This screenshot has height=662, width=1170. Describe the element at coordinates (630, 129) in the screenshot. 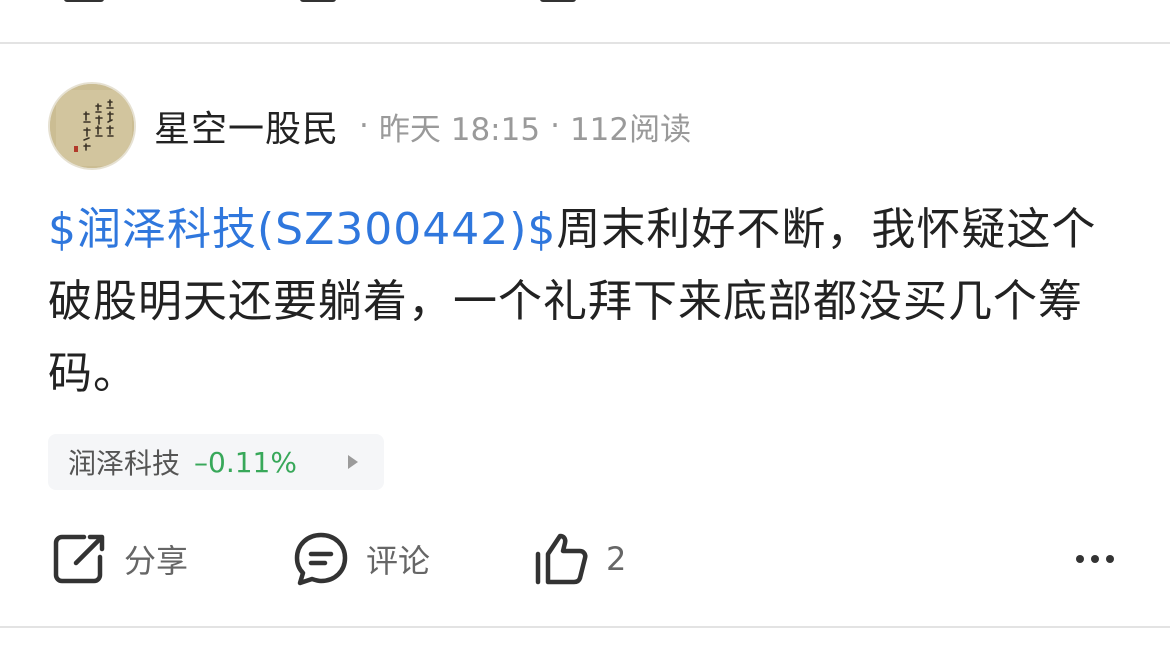

I see `read-count: 112阅读` at that location.